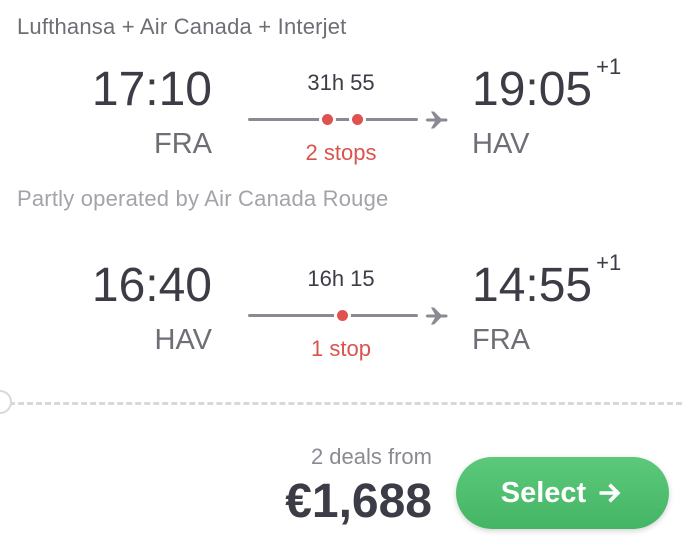 The height and width of the screenshot is (552, 682). Describe the element at coordinates (501, 144) in the screenshot. I see `outbound-arrival-airport: HAV` at that location.